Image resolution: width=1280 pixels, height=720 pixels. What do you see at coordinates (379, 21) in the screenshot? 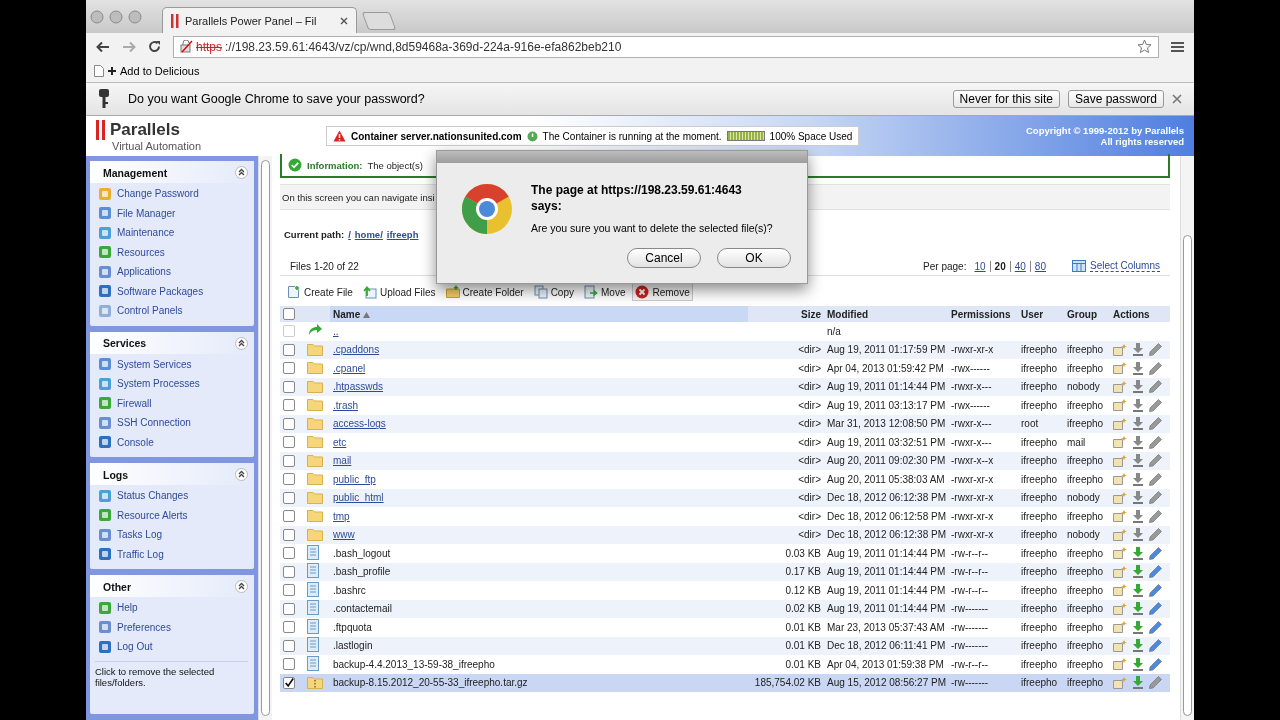
I see `new-tab-button` at bounding box center [379, 21].